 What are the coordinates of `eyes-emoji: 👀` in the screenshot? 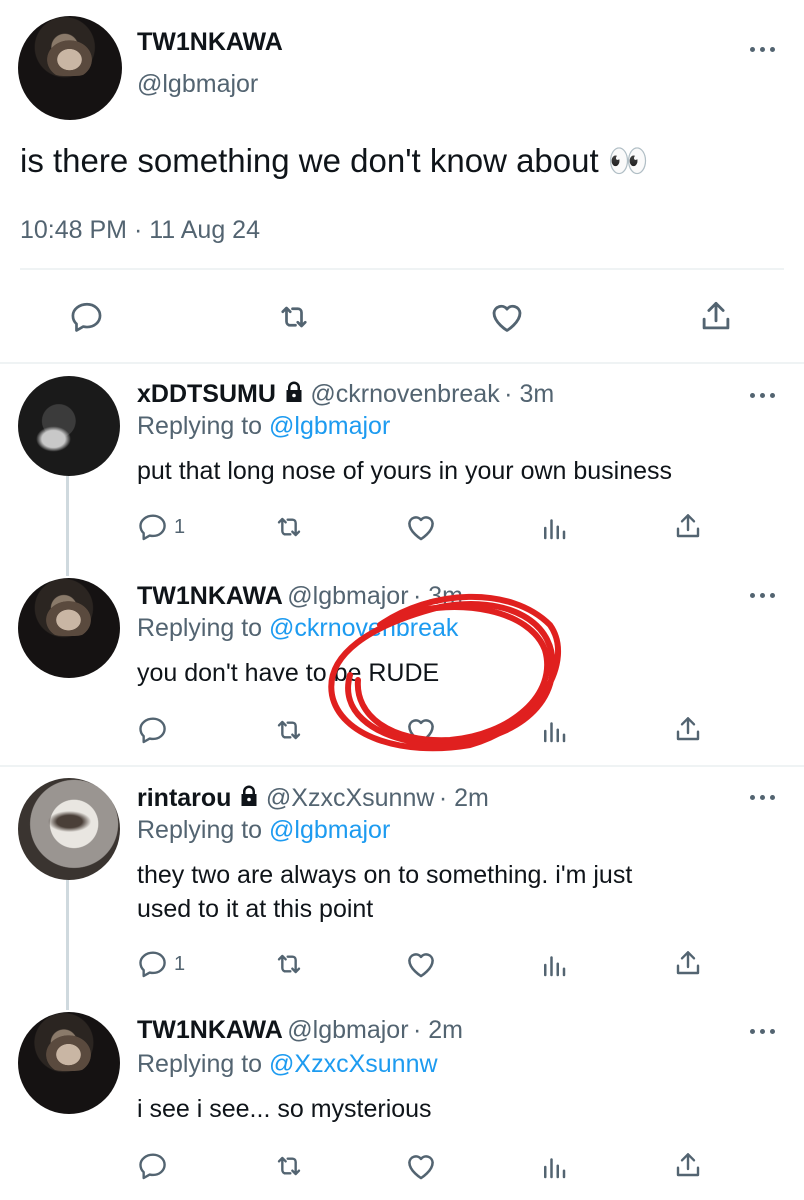 It's located at (628, 160).